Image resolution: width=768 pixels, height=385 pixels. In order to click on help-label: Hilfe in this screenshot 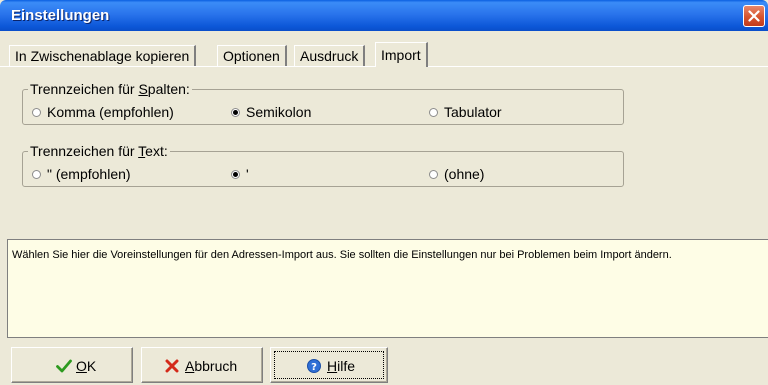, I will do `click(341, 366)`.